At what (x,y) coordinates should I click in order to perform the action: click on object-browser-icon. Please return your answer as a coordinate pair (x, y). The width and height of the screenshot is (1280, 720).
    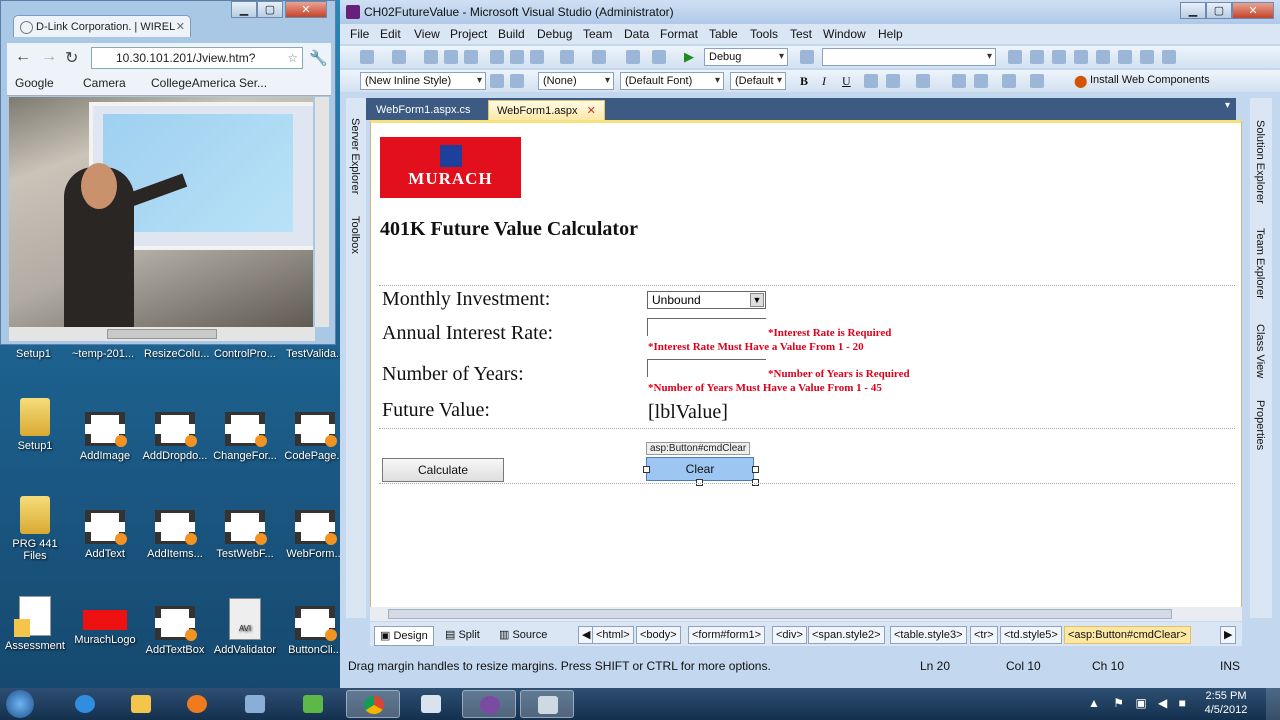
    Looking at the image, I should click on (1081, 57).